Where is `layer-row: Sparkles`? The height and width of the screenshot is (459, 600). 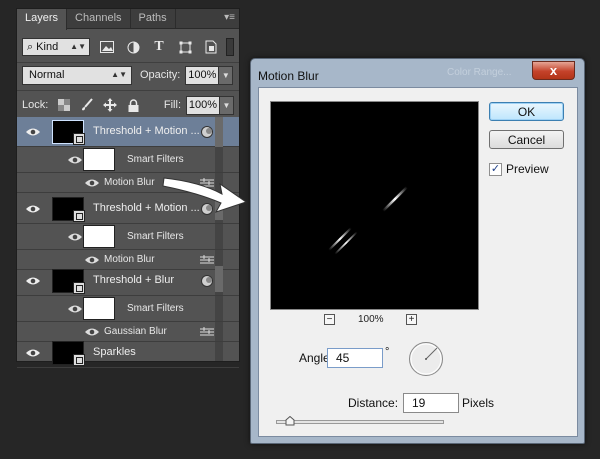 layer-row: Sparkles is located at coordinates (128, 353).